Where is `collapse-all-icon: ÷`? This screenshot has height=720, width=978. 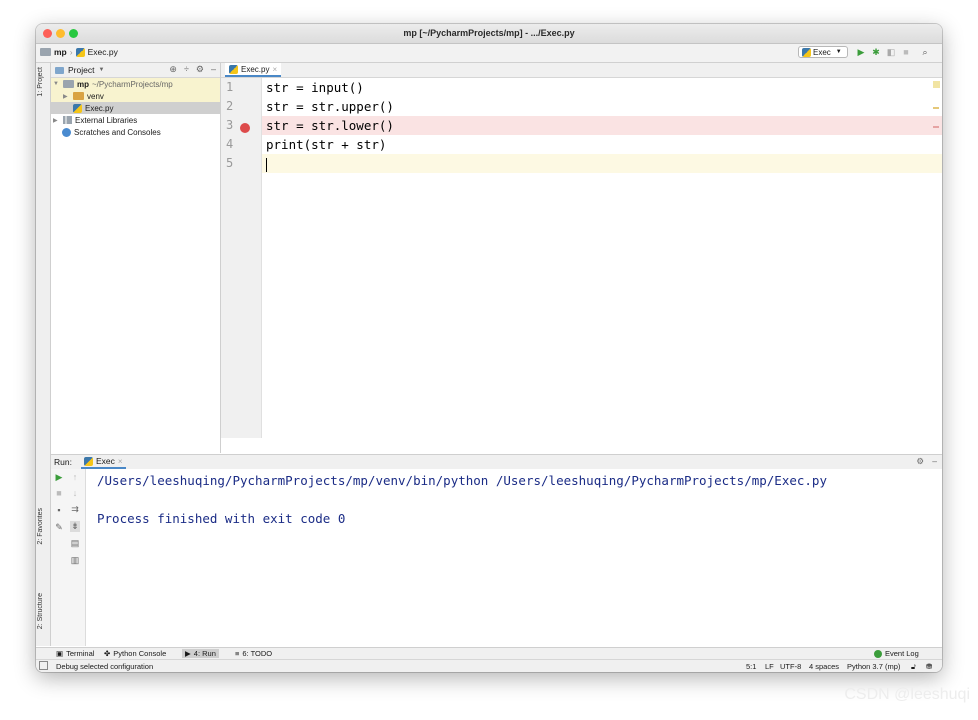
collapse-all-icon: ÷ is located at coordinates (186, 69).